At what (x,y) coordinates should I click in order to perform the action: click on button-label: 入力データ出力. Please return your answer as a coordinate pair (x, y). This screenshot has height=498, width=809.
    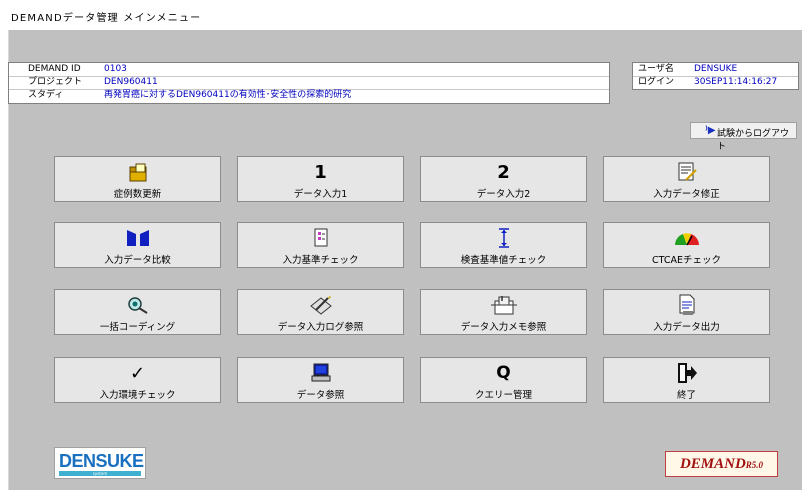
    Looking at the image, I should click on (686, 327).